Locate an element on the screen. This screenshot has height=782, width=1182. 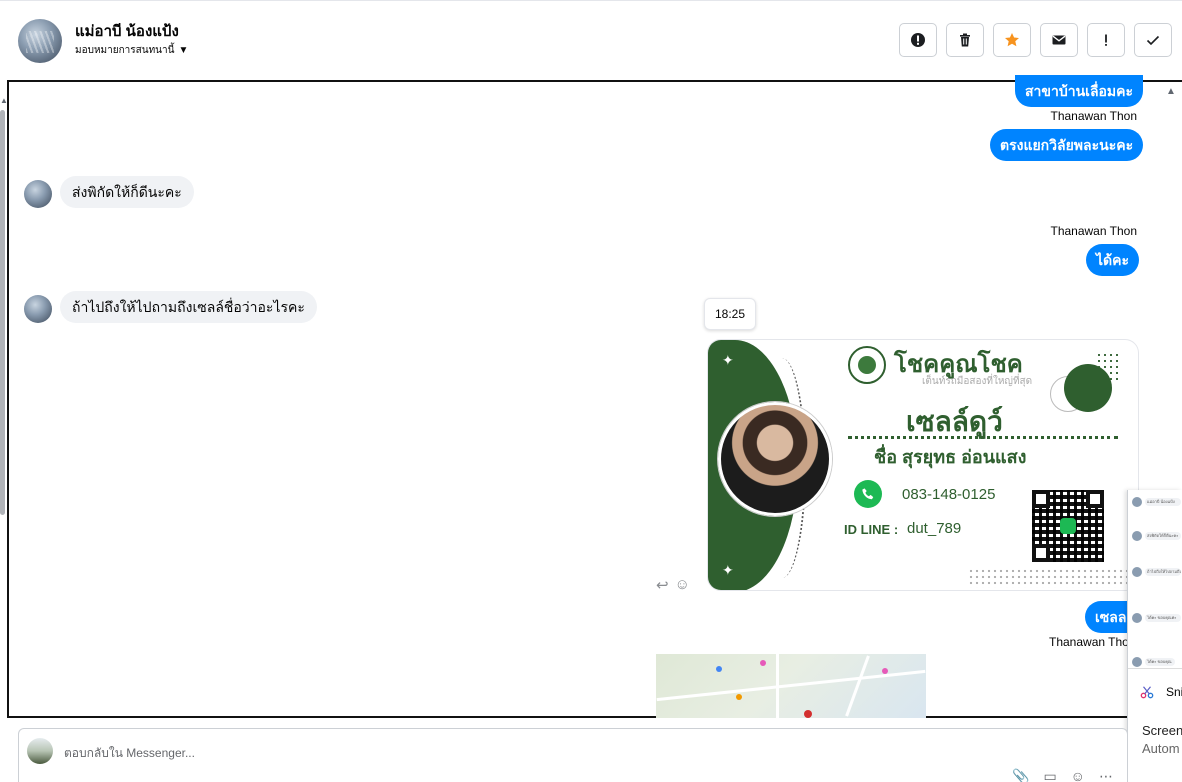
mini-row: ส่งพิกัดให้ก็ดีนะคะ is located at coordinates (1156, 536).